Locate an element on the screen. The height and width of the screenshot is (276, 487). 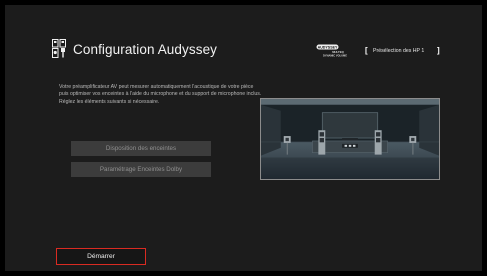
speaker-settings-icon is located at coordinates (59, 48).